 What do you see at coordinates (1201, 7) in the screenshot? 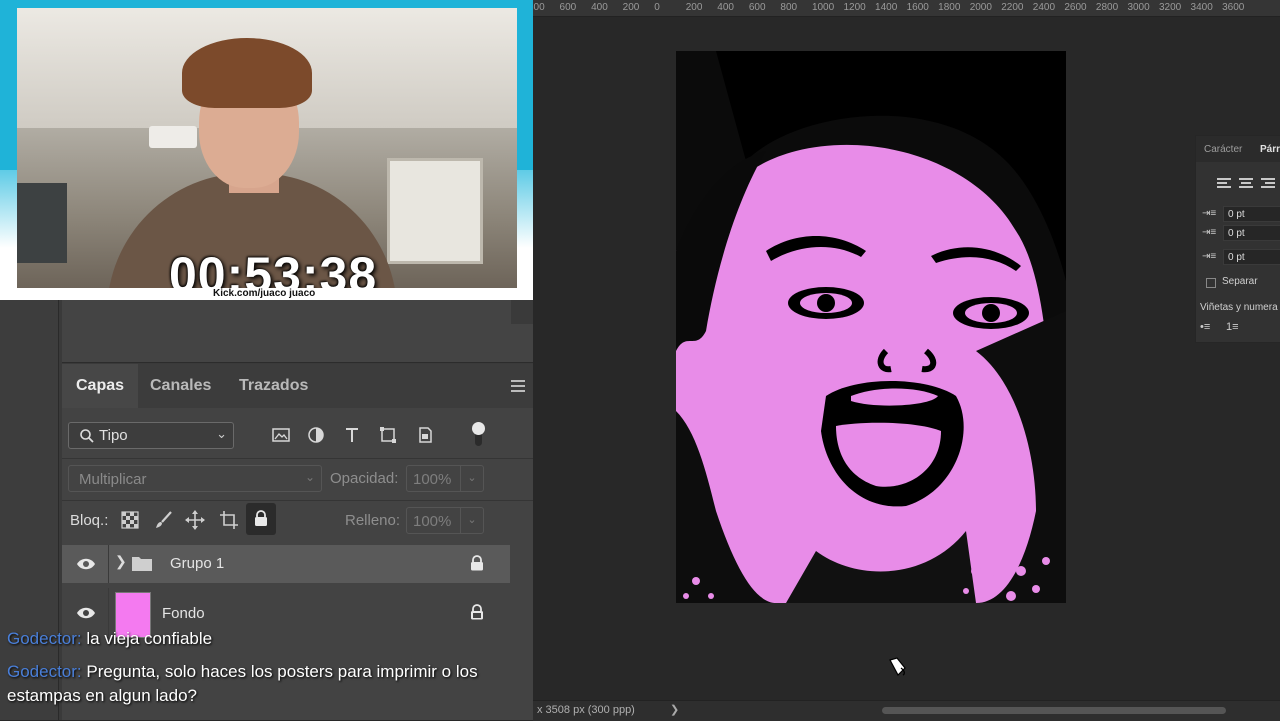
I see `ruler-tick-label: 3400` at bounding box center [1201, 7].